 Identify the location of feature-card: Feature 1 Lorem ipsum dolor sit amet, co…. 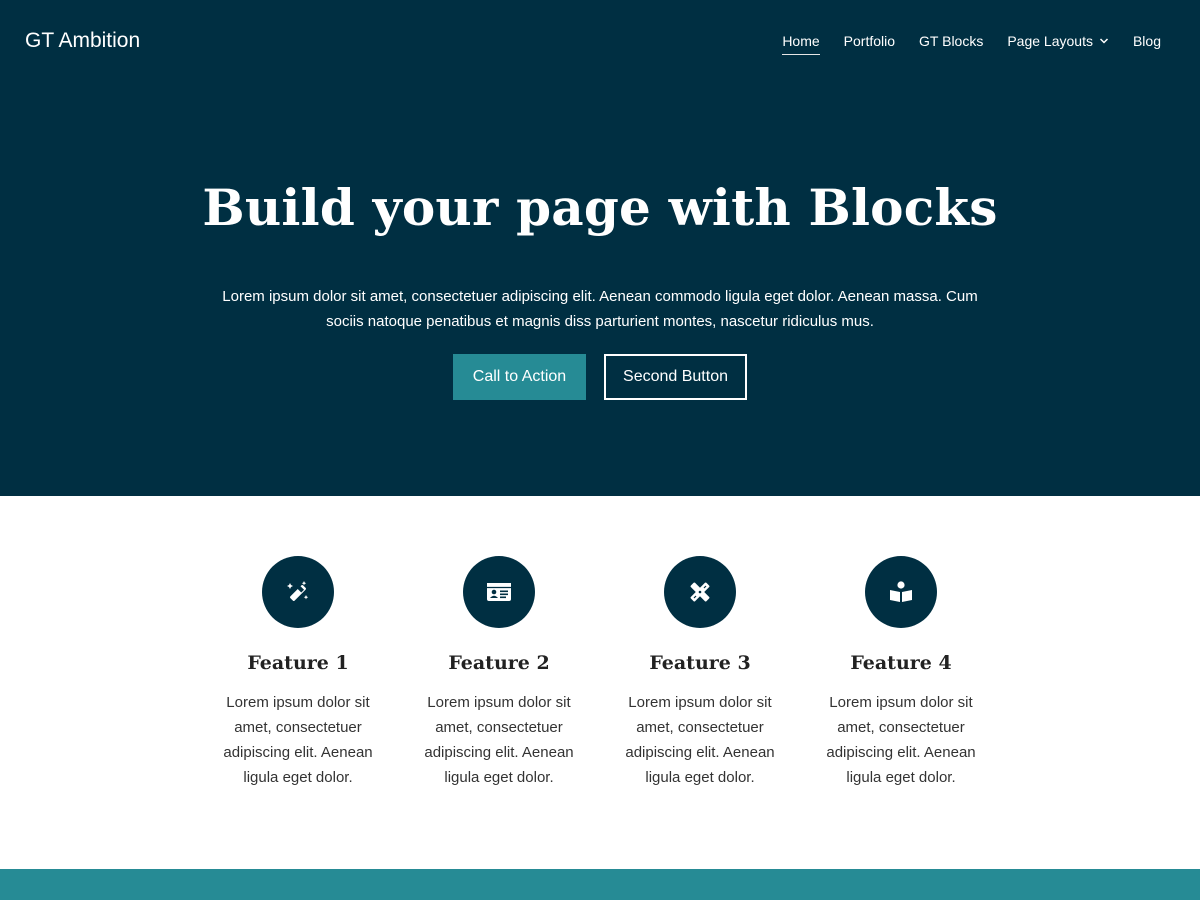
(298, 673).